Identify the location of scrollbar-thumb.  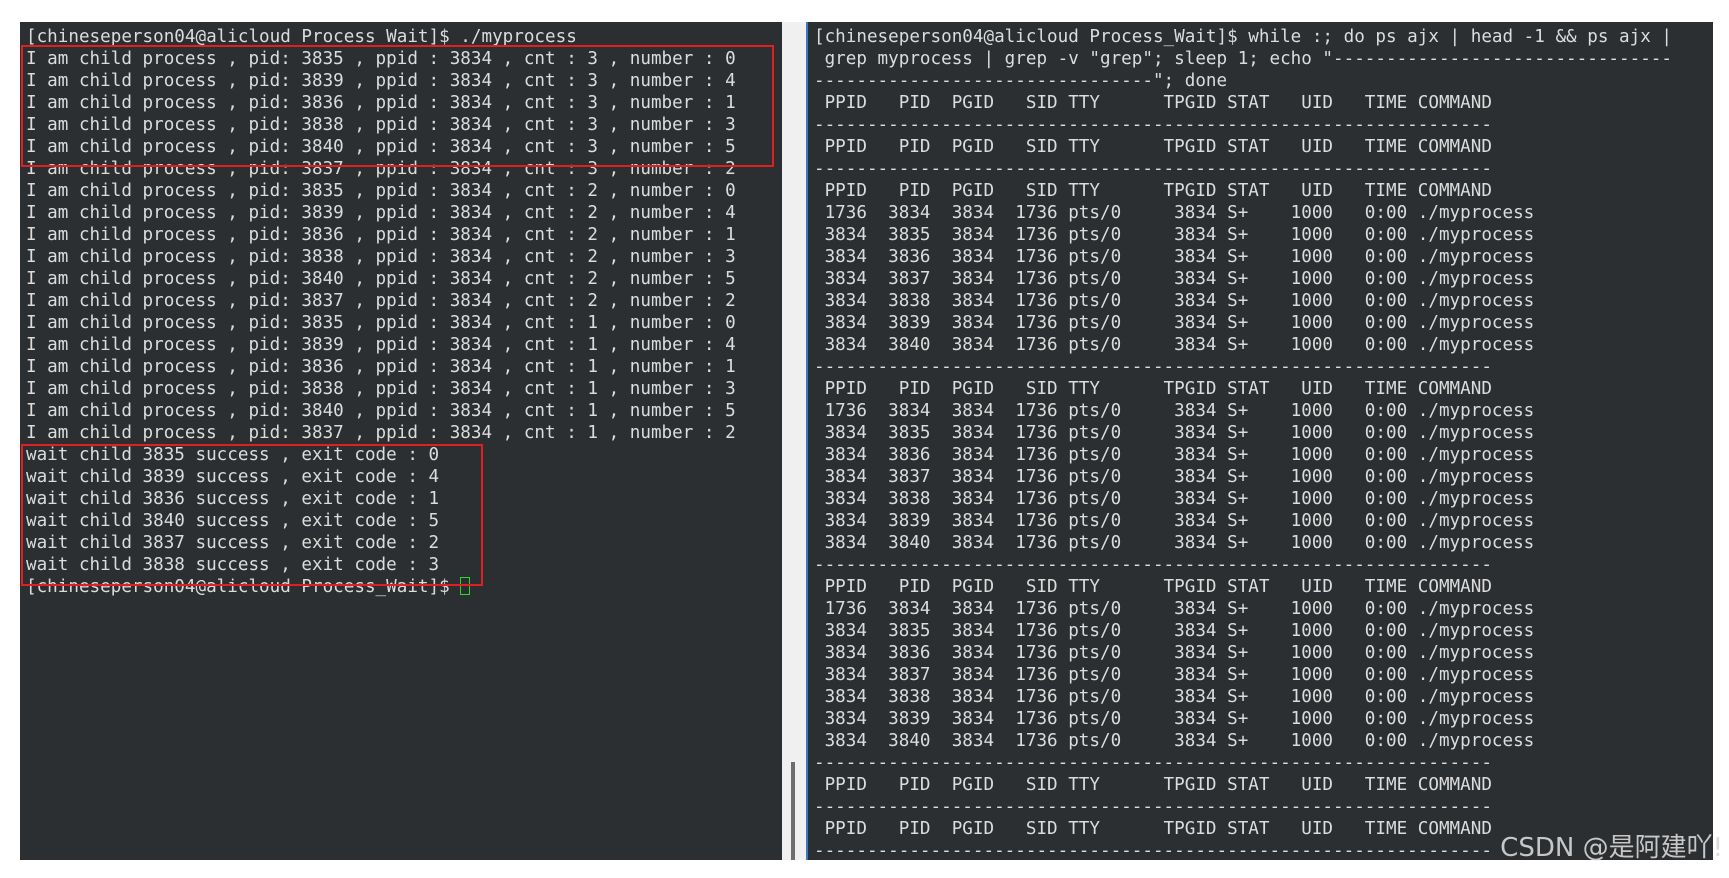
(793, 811).